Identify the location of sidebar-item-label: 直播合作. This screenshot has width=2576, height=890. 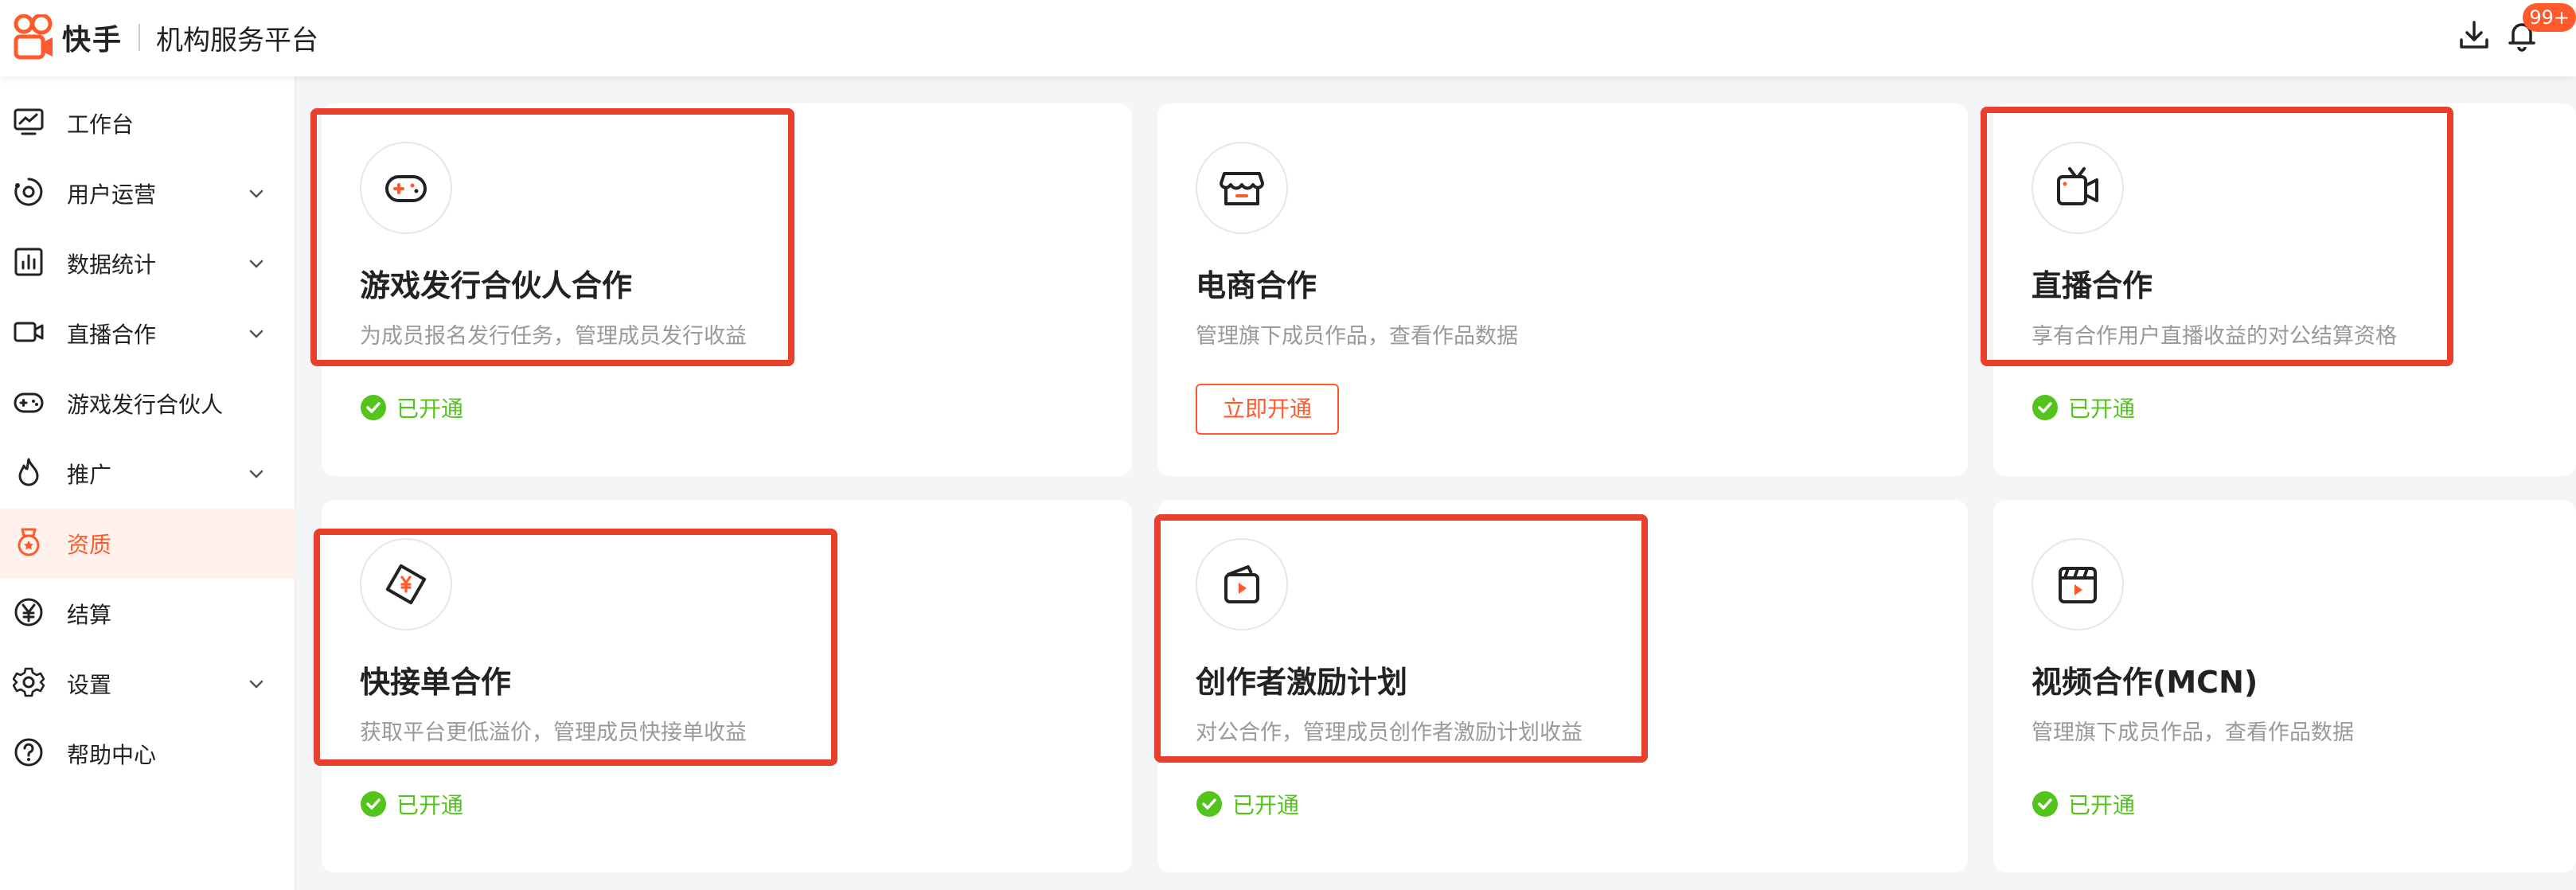
(112, 335).